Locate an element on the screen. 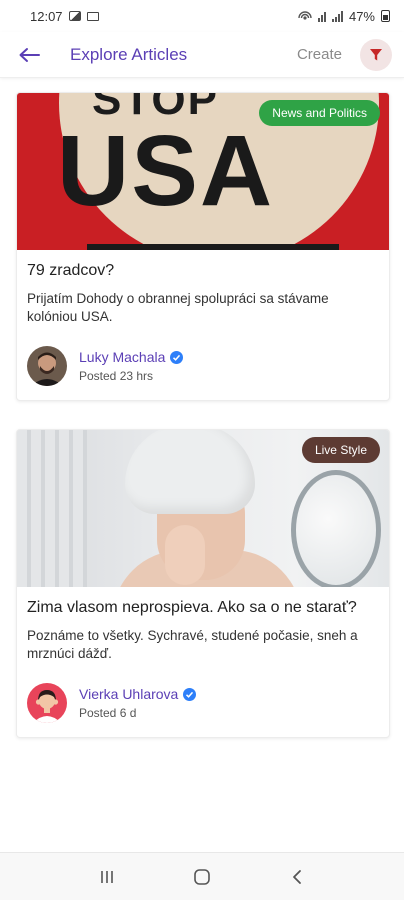 The height and width of the screenshot is (900, 404). author-photo is located at coordinates (47, 366).